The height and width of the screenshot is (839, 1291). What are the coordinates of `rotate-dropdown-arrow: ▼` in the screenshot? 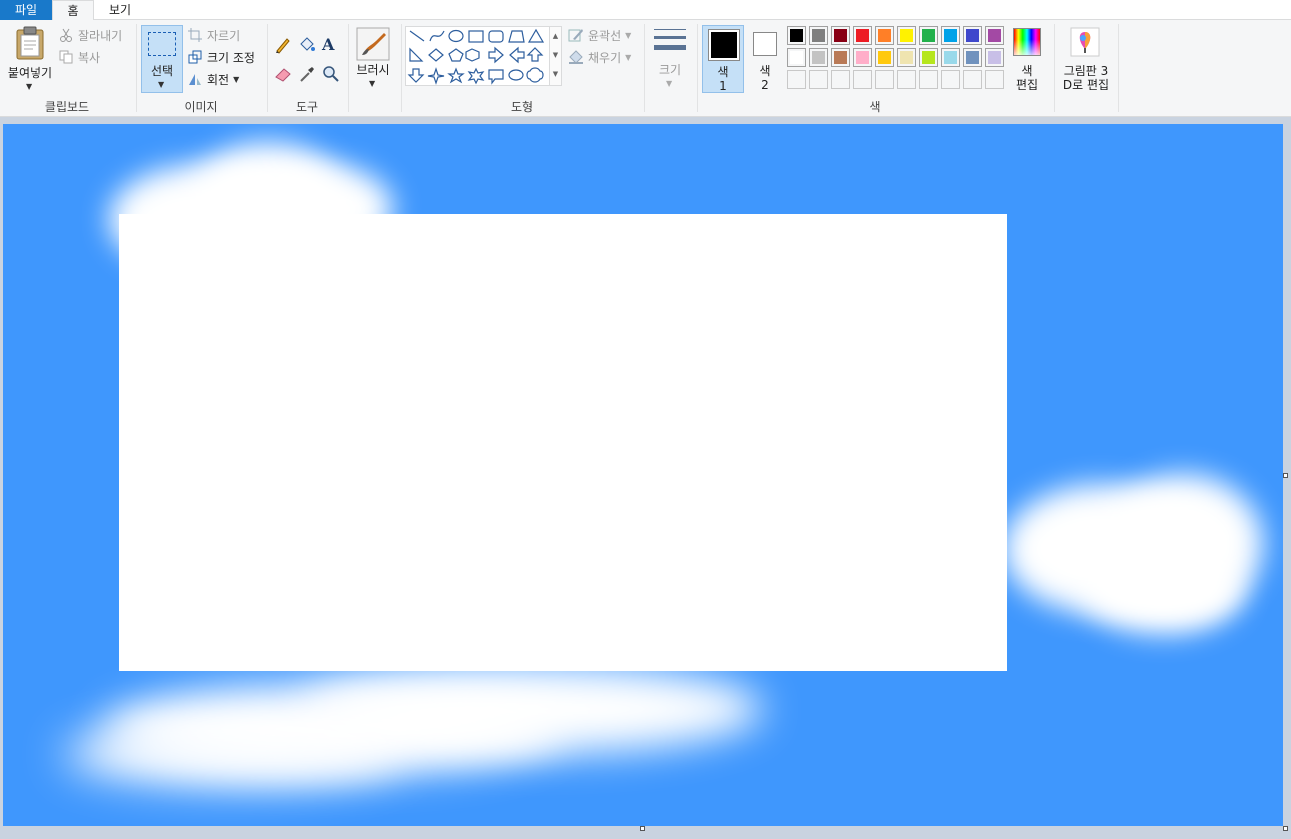 It's located at (236, 79).